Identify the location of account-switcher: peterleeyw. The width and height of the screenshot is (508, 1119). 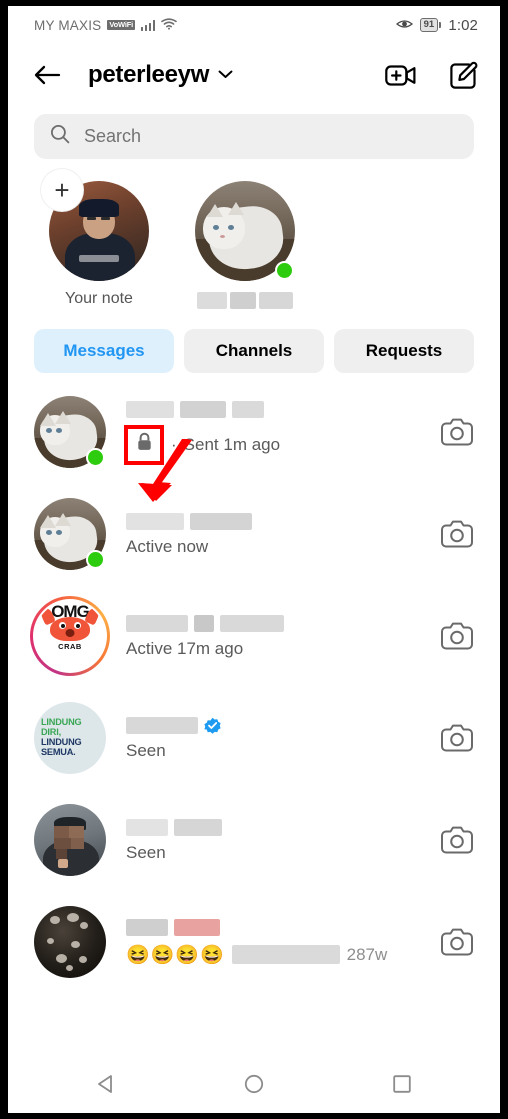
(160, 75).